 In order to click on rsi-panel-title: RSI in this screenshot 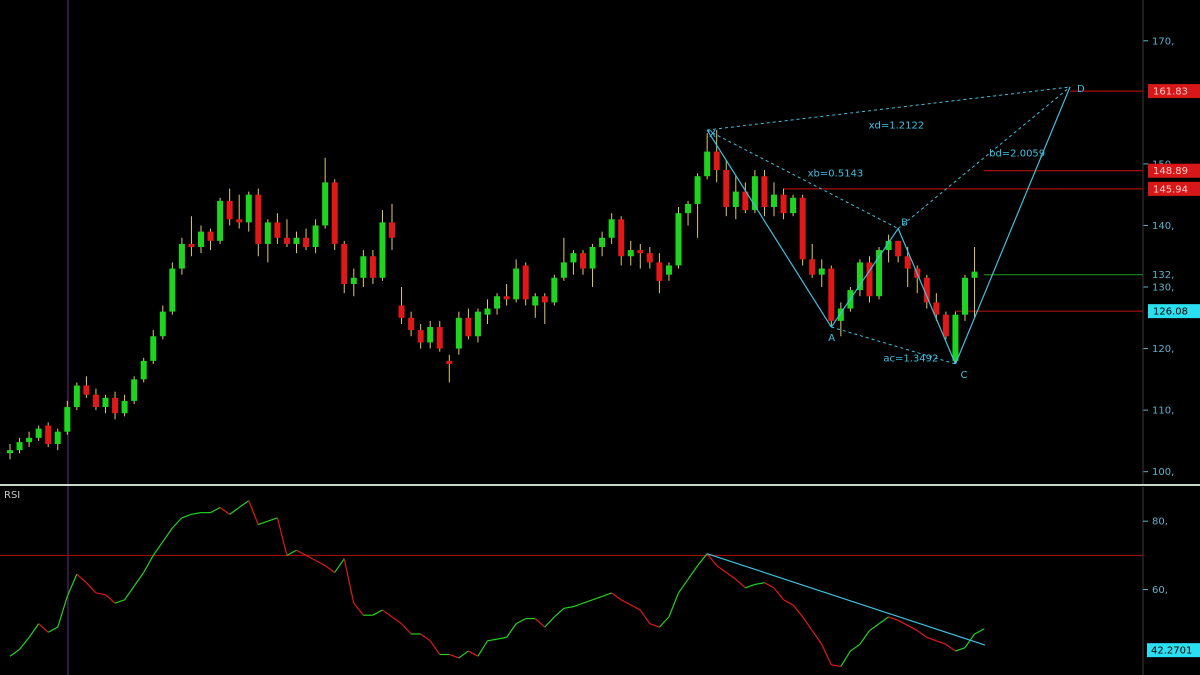, I will do `click(12, 495)`.